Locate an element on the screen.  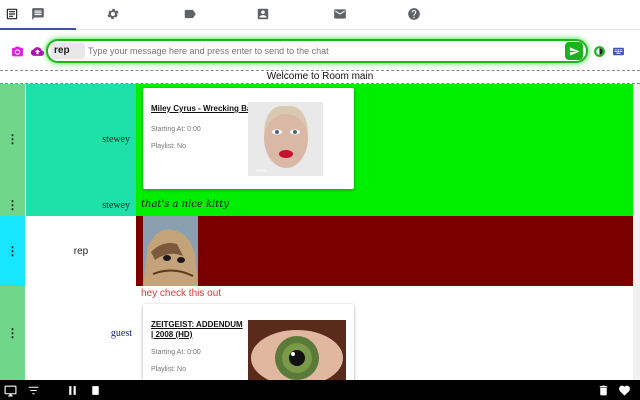
chat-message: ⋮ stewey that's a nice kitty is located at coordinates (320, 205).